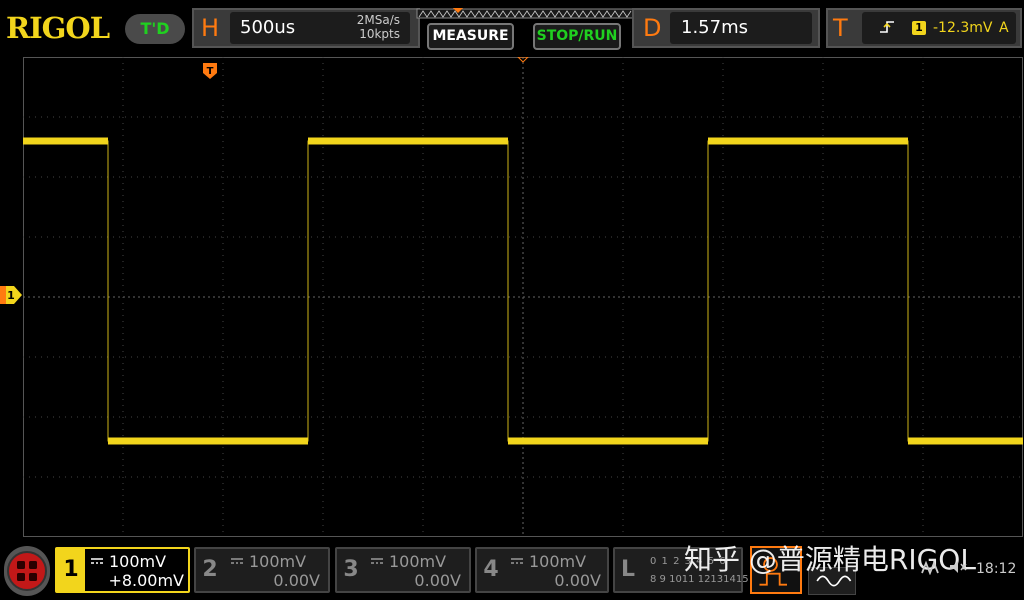 The width and height of the screenshot is (1024, 600). Describe the element at coordinates (418, 561) in the screenshot. I see `channel-3-scale: 100mV` at that location.